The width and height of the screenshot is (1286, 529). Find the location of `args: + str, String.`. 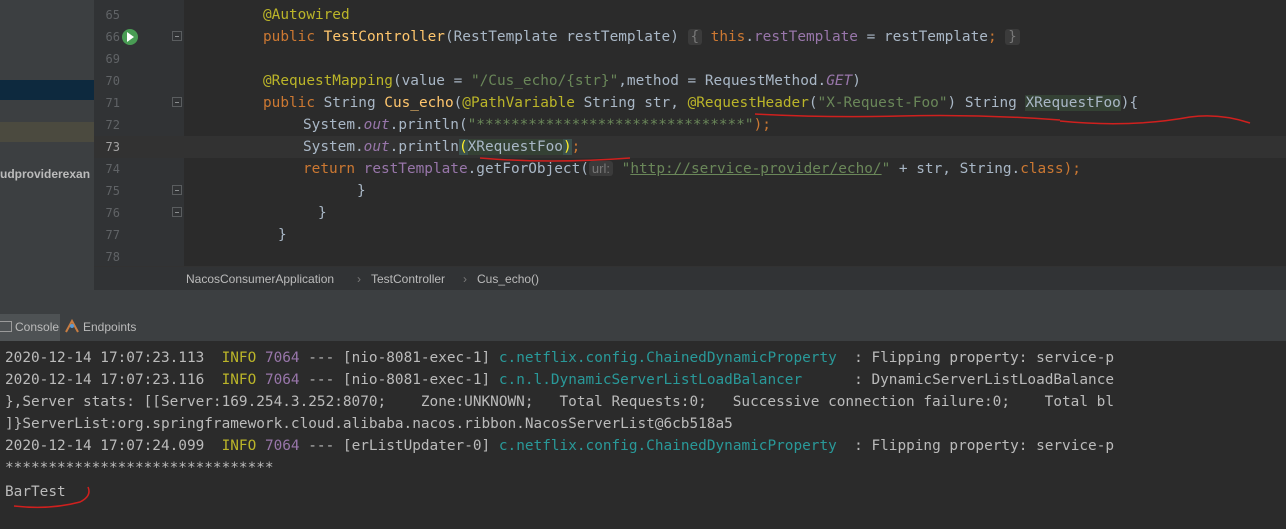

args: + str, String. is located at coordinates (955, 169).